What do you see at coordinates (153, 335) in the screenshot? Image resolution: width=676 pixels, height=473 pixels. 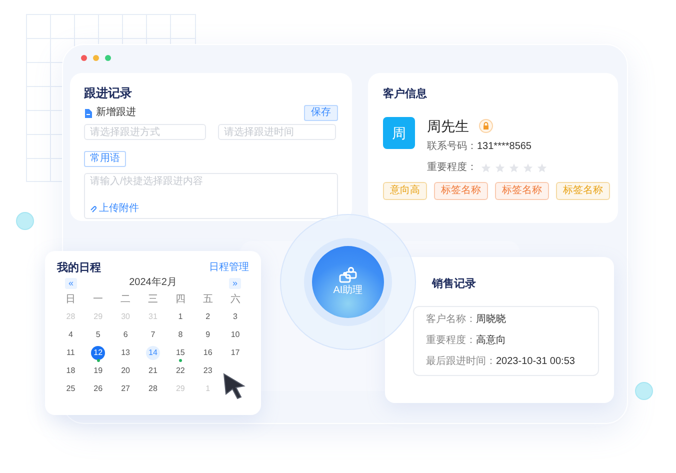 I see `calendar-day: 7` at bounding box center [153, 335].